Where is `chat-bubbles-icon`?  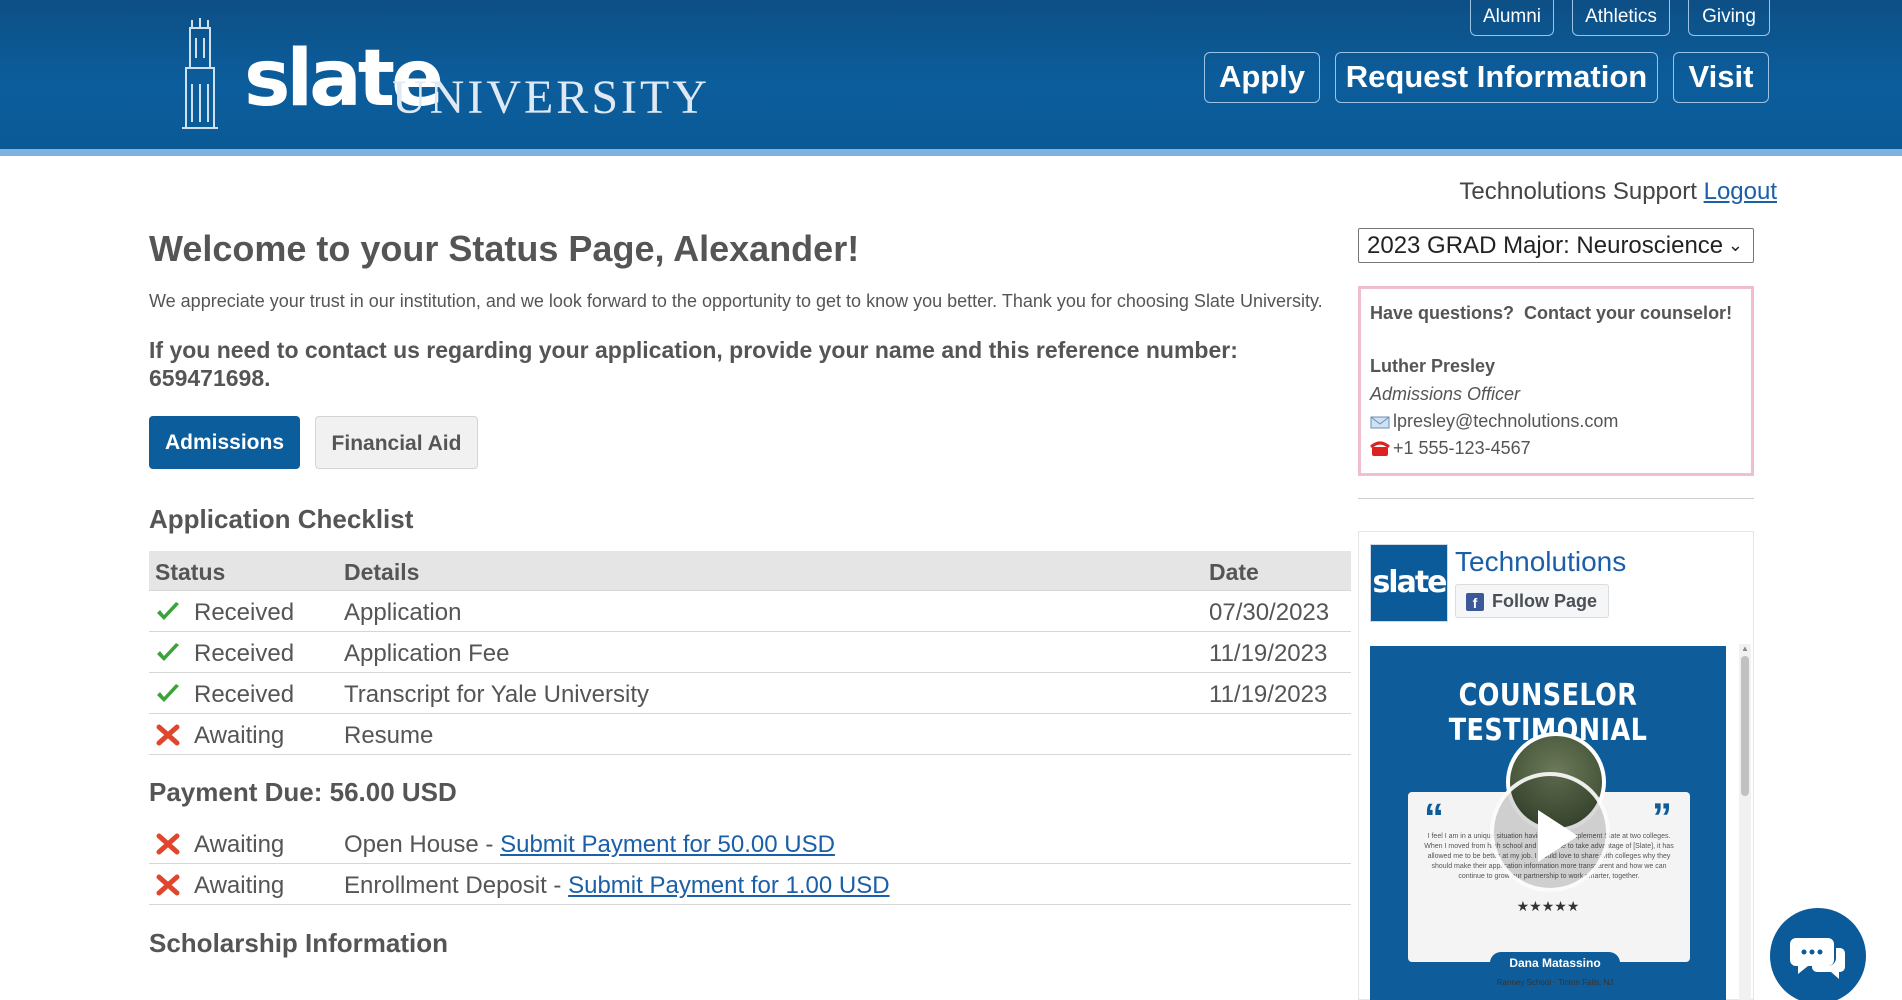 chat-bubbles-icon is located at coordinates (1817, 958).